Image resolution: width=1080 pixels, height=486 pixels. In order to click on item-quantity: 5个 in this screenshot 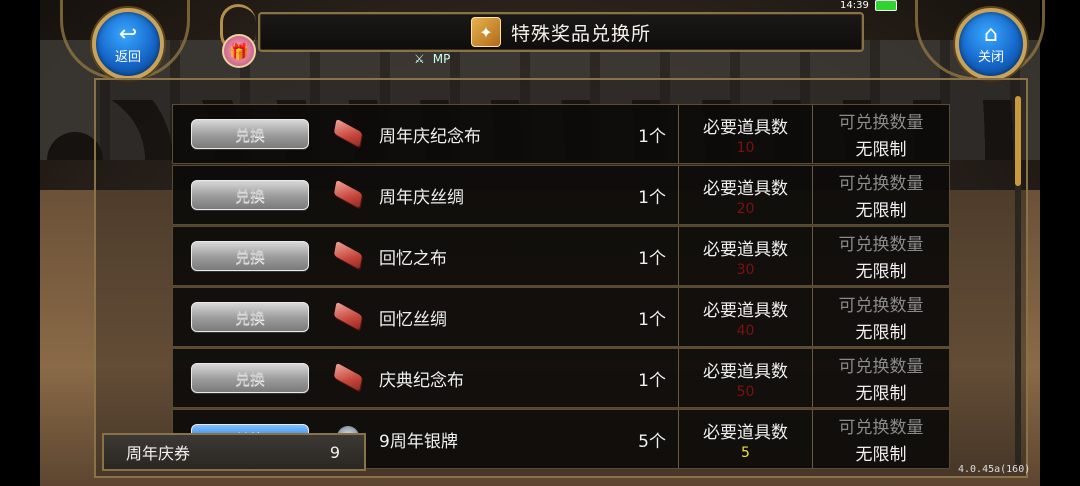, I will do `click(652, 441)`.